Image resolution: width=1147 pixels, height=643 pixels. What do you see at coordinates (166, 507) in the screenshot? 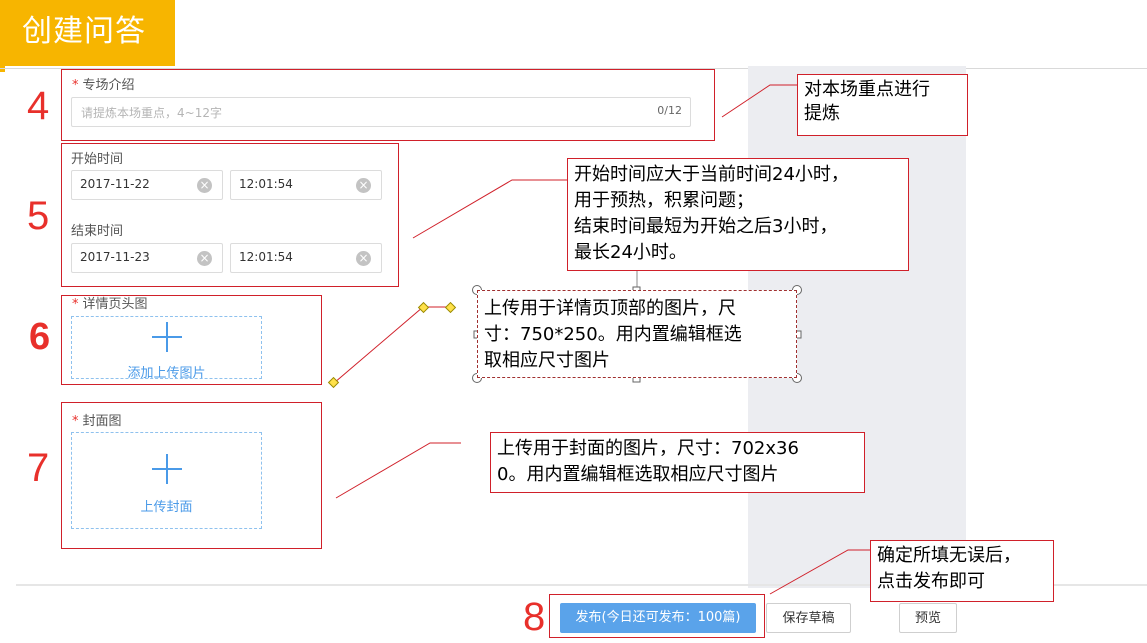
I see `cover-upload-text: 上传封面` at bounding box center [166, 507].